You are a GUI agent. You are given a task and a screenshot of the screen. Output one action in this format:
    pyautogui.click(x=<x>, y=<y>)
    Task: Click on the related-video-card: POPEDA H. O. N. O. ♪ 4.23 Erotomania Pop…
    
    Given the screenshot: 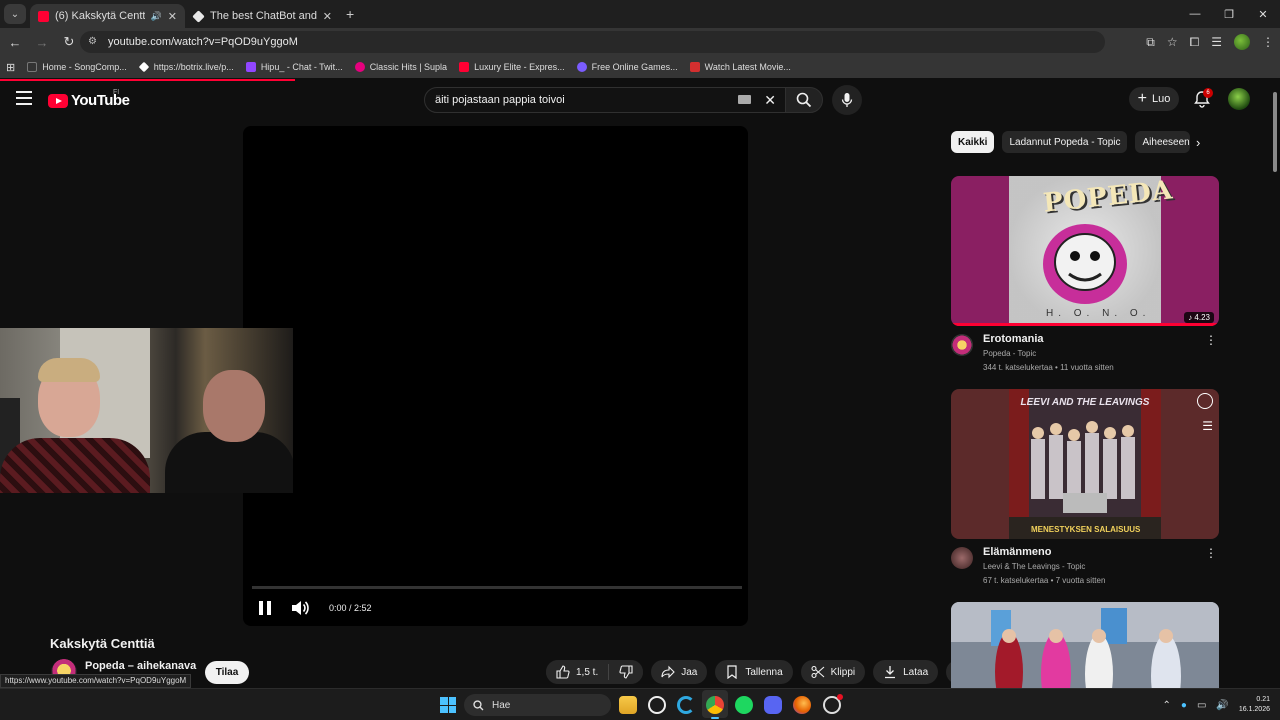 What is the action you would take?
    pyautogui.click(x=1085, y=274)
    